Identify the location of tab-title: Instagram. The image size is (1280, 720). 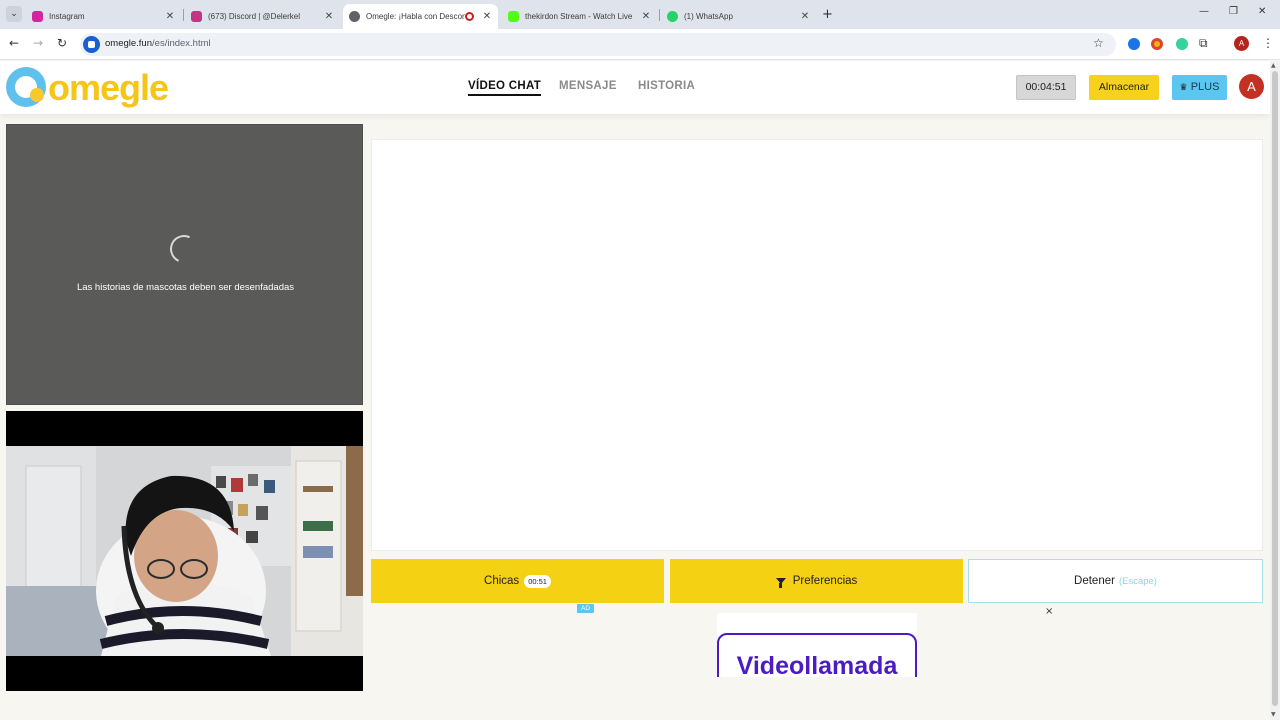
(67, 16).